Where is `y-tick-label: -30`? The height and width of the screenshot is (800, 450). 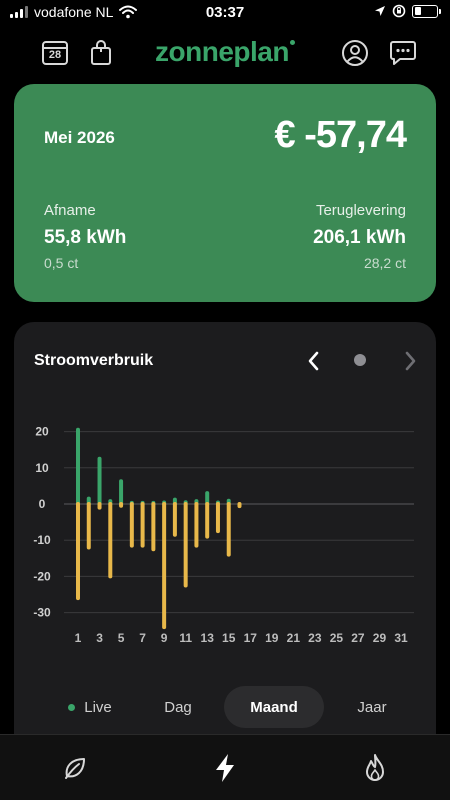
y-tick-label: -30 is located at coordinates (42, 613).